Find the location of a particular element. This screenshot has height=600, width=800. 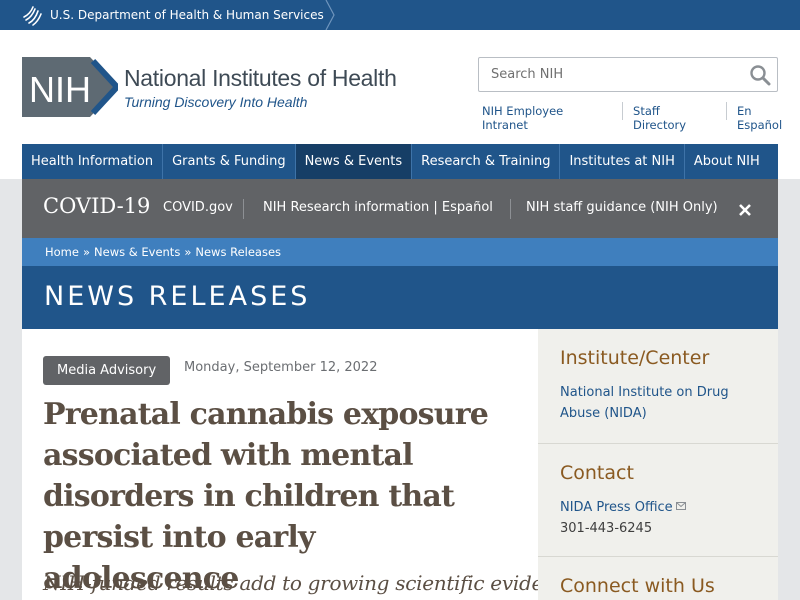

nav-item-about: About NIH is located at coordinates (727, 161).